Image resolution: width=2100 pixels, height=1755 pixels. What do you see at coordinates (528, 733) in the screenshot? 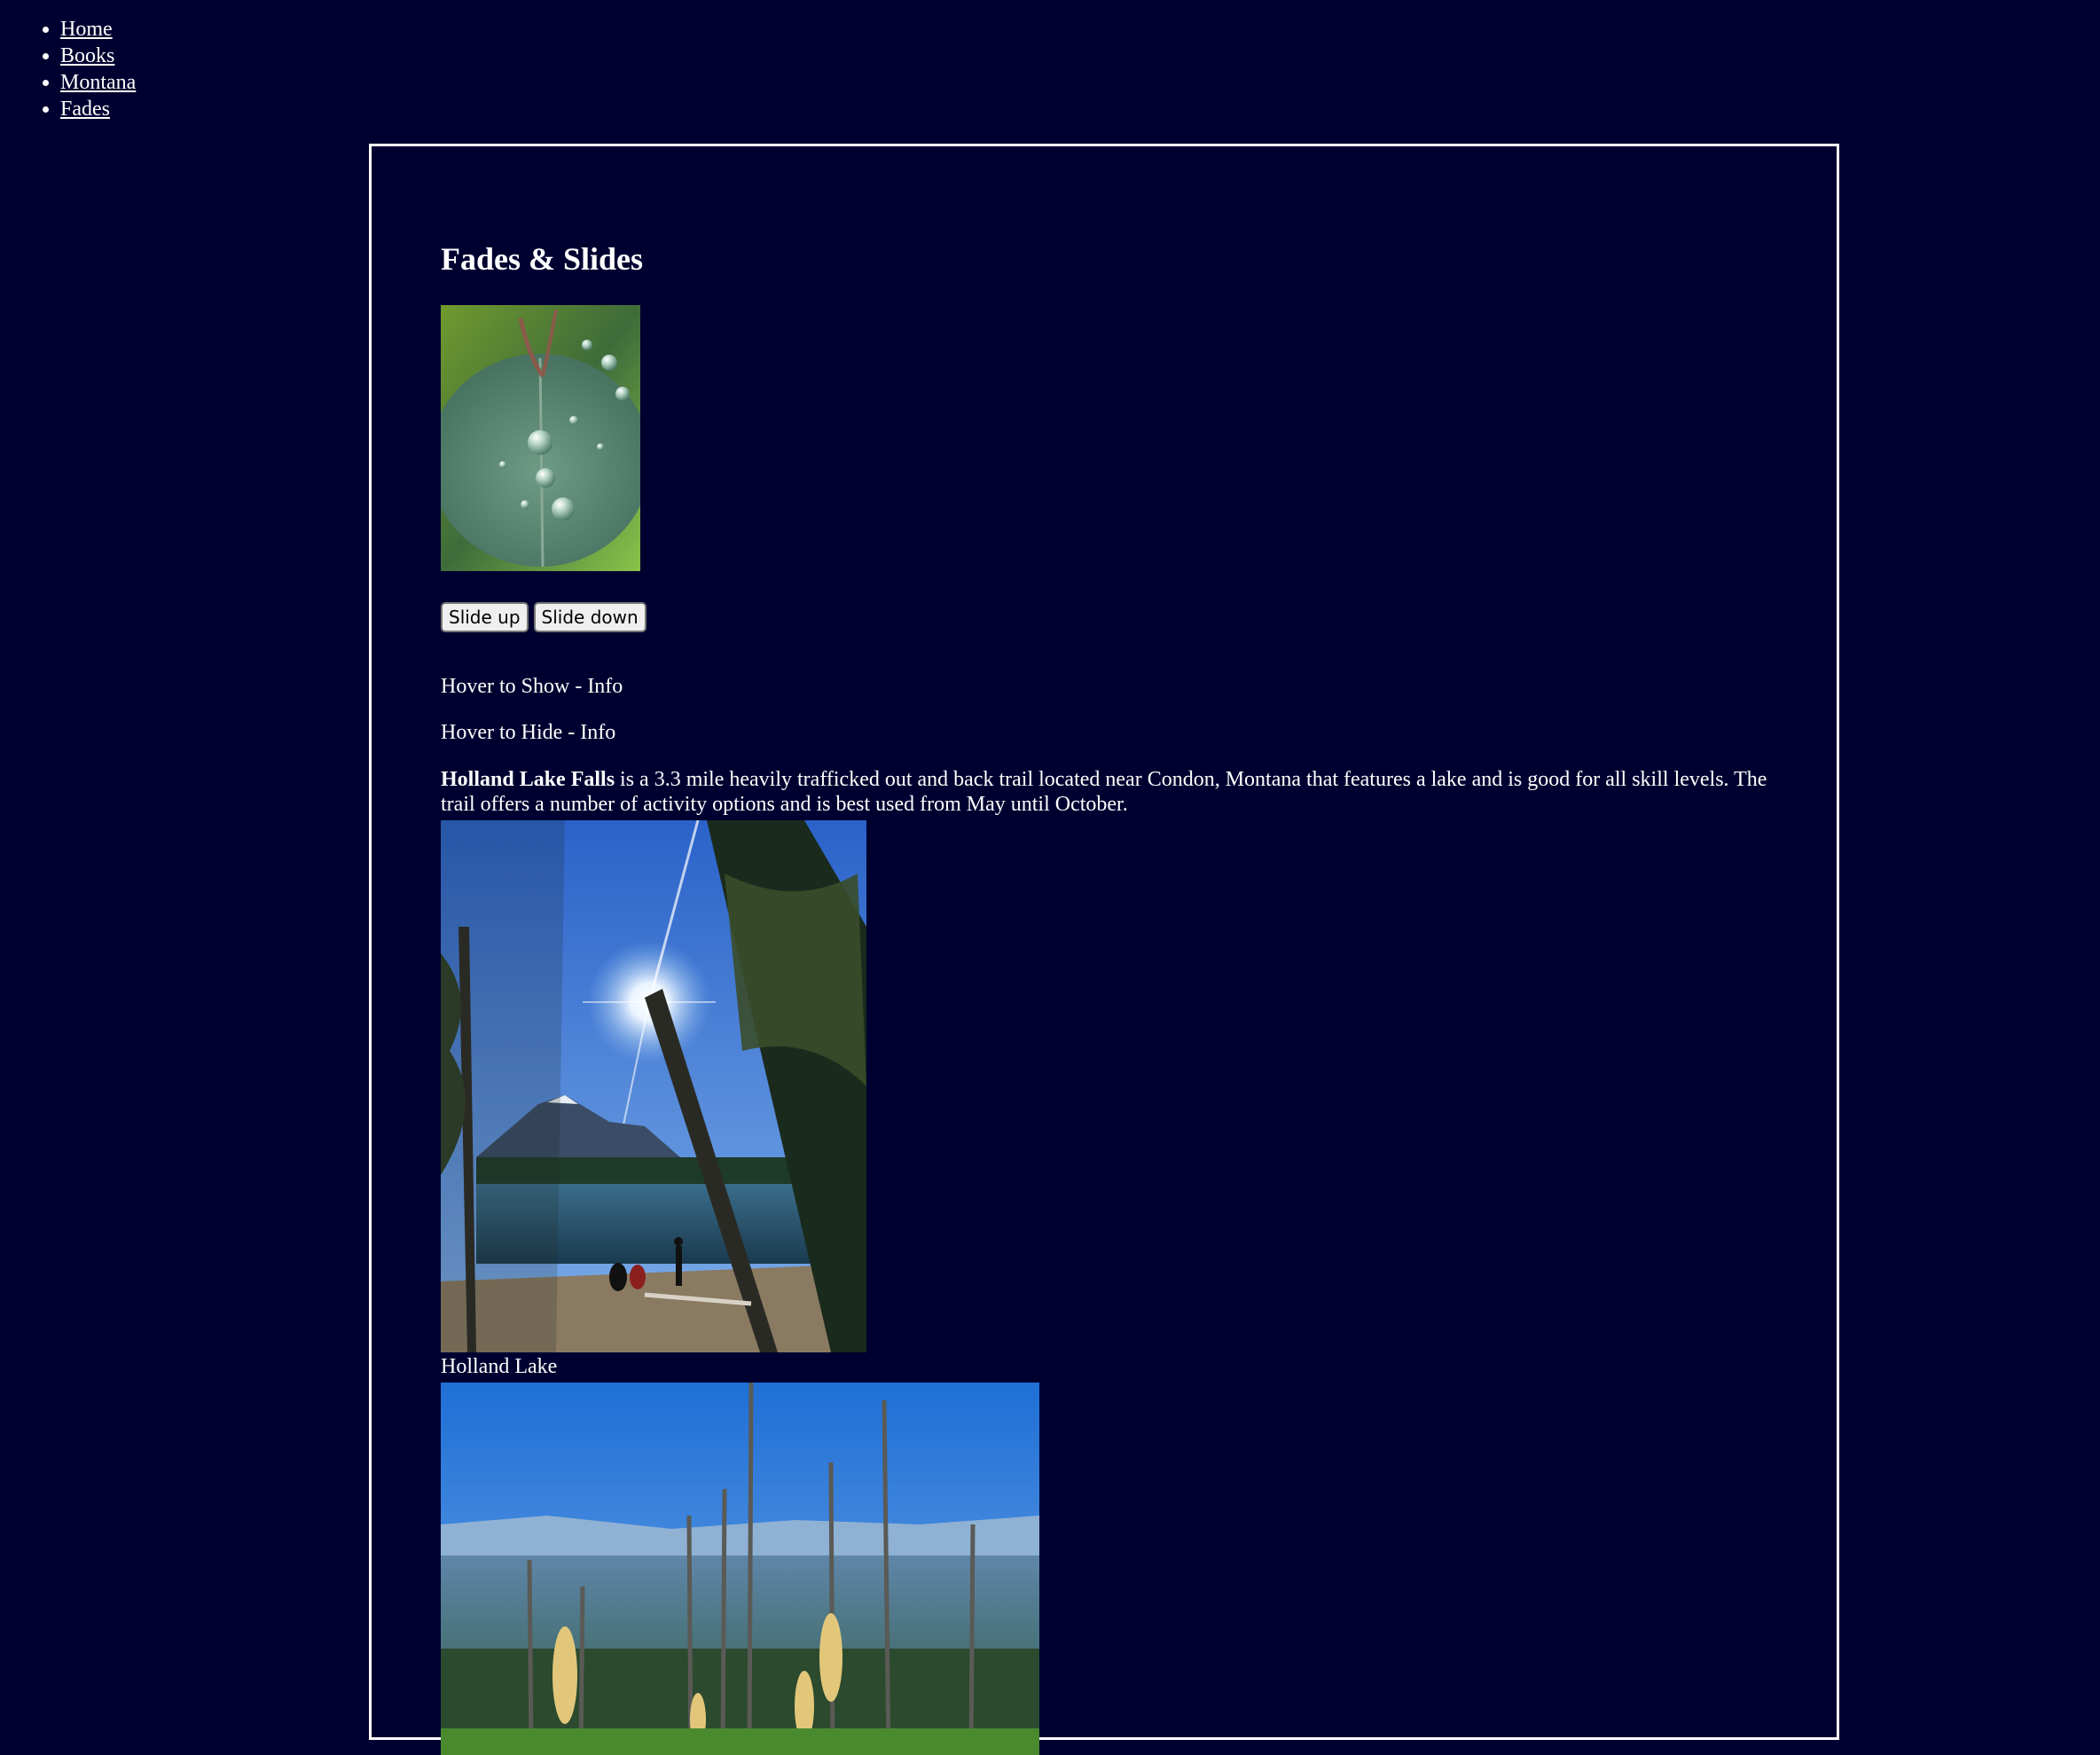
I see `hover-to-hide-text: Hover to Hide - Info` at bounding box center [528, 733].